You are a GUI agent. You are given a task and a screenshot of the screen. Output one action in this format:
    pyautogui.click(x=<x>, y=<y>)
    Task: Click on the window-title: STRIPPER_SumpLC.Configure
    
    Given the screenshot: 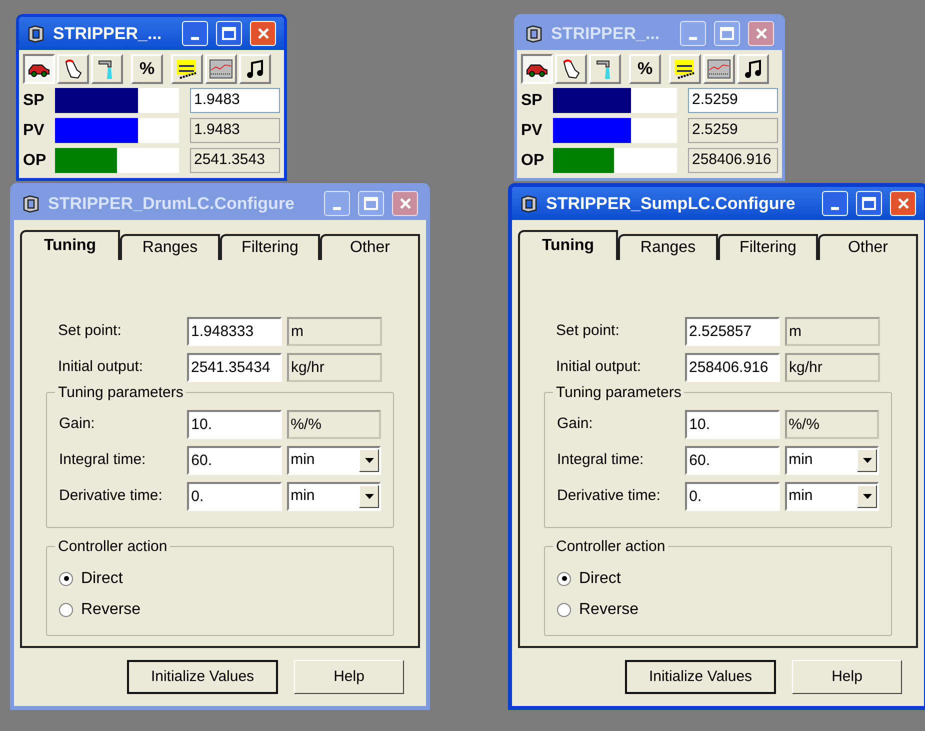 What is the action you would take?
    pyautogui.click(x=671, y=203)
    